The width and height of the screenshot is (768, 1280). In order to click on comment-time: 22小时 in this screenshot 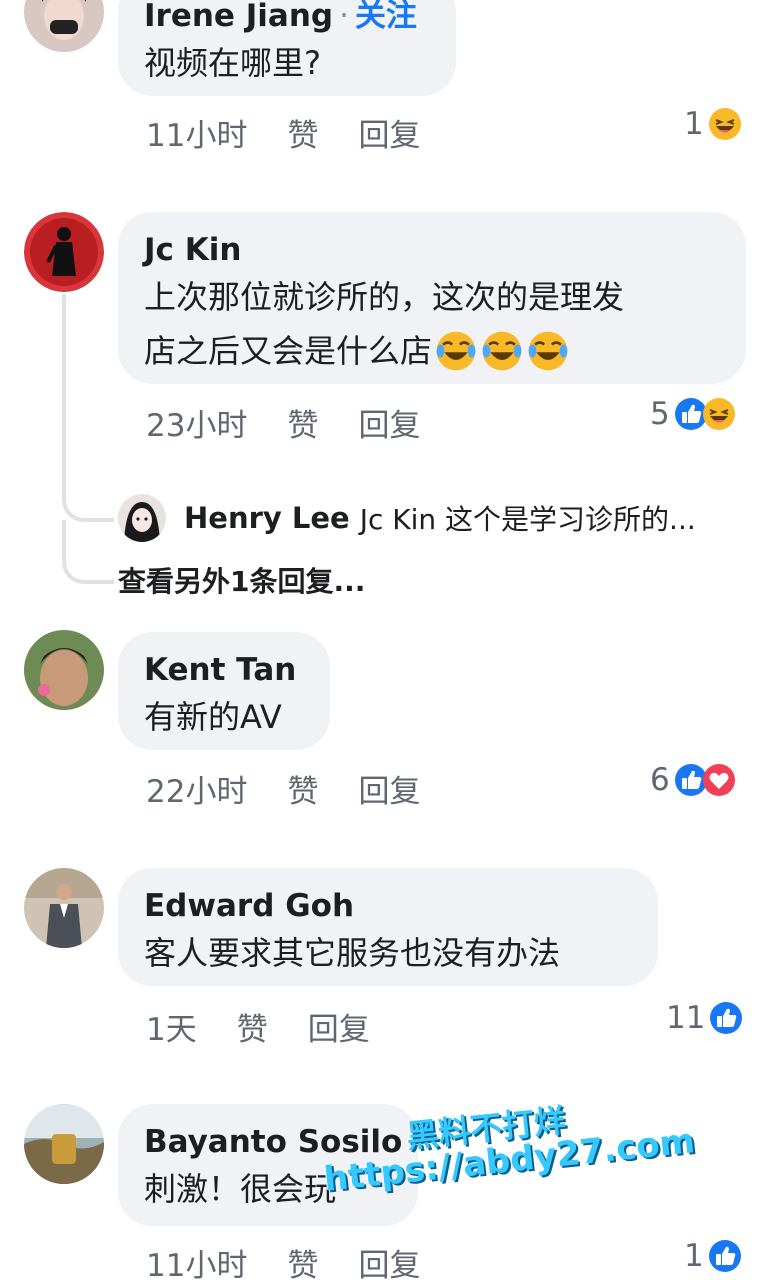, I will do `click(196, 792)`.